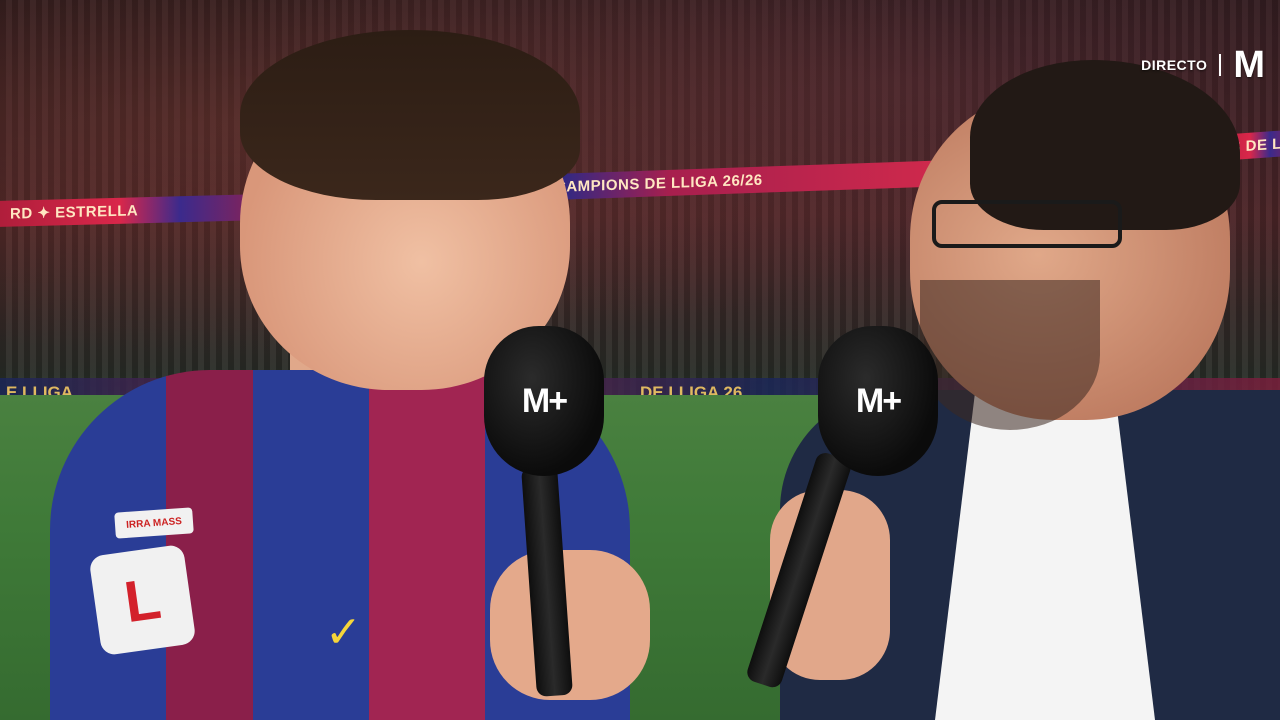 This screenshot has width=1280, height=720. What do you see at coordinates (142, 600) in the screenshot?
I see `league-patch-icon: L` at bounding box center [142, 600].